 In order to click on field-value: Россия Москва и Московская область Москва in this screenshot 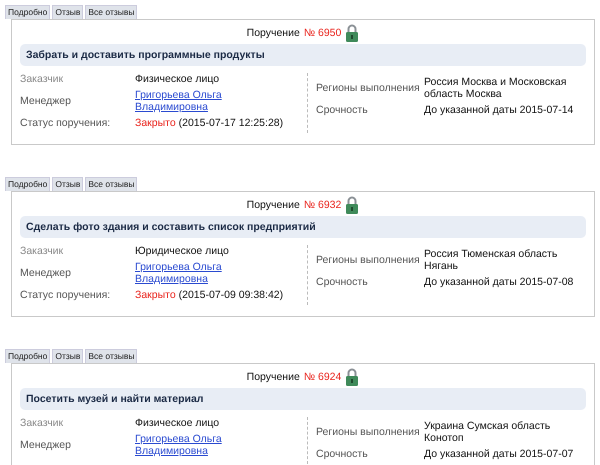, I will do `click(496, 88)`.